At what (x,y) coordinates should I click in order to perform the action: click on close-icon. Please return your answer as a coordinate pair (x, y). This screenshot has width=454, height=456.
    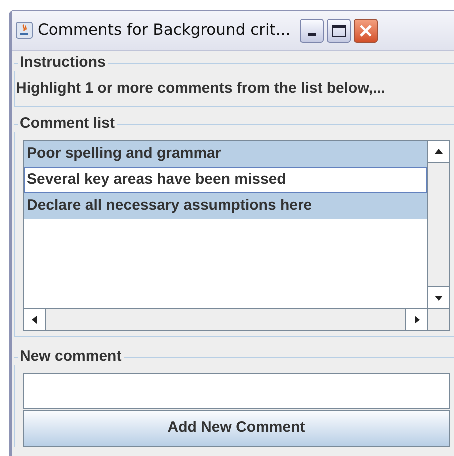
    Looking at the image, I should click on (365, 31).